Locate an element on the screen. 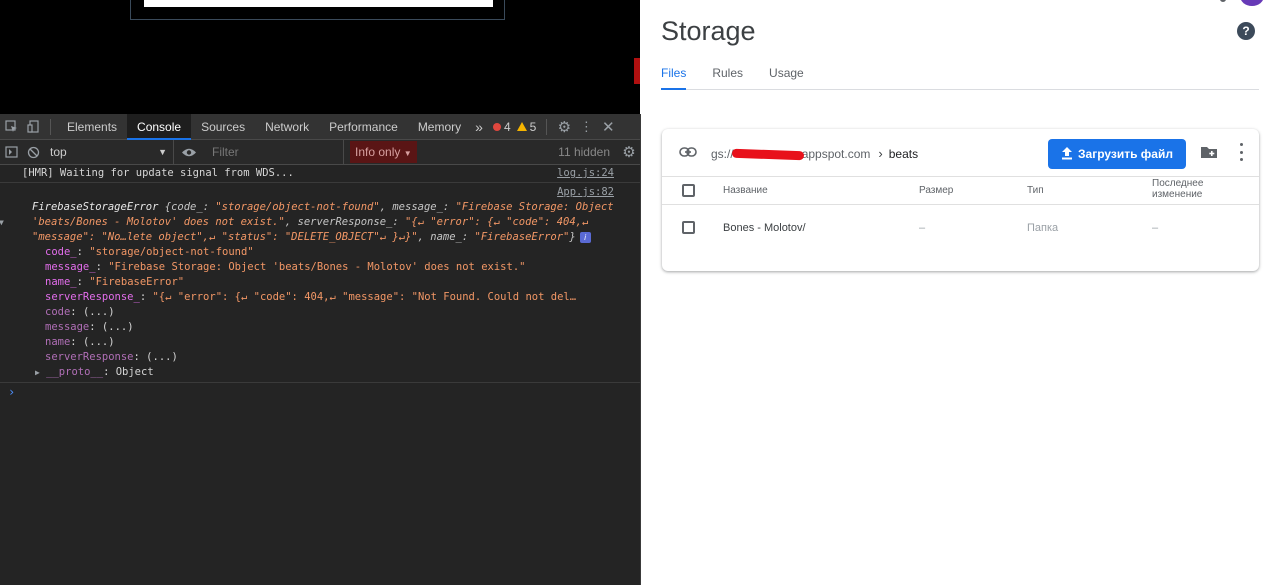  property-key: name is located at coordinates (58, 342).